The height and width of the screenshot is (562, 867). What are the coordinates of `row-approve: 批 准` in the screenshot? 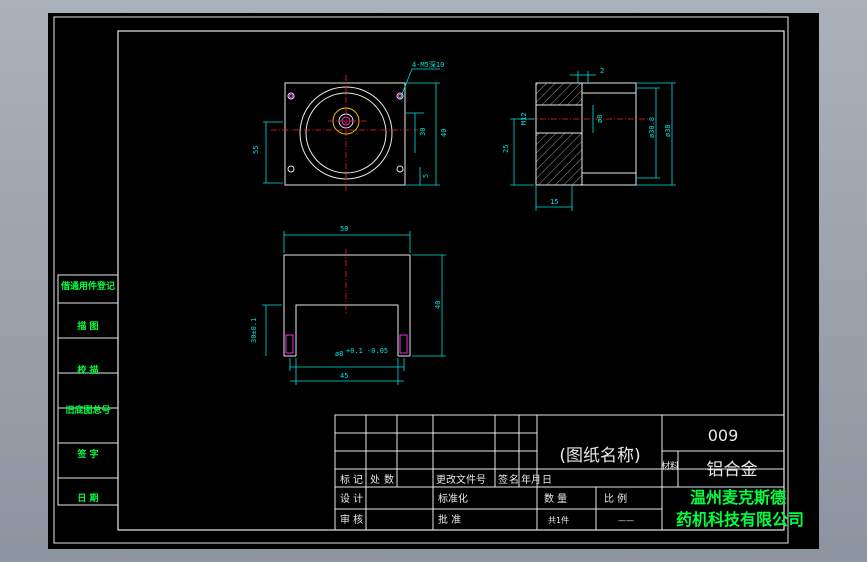 It's located at (449, 519).